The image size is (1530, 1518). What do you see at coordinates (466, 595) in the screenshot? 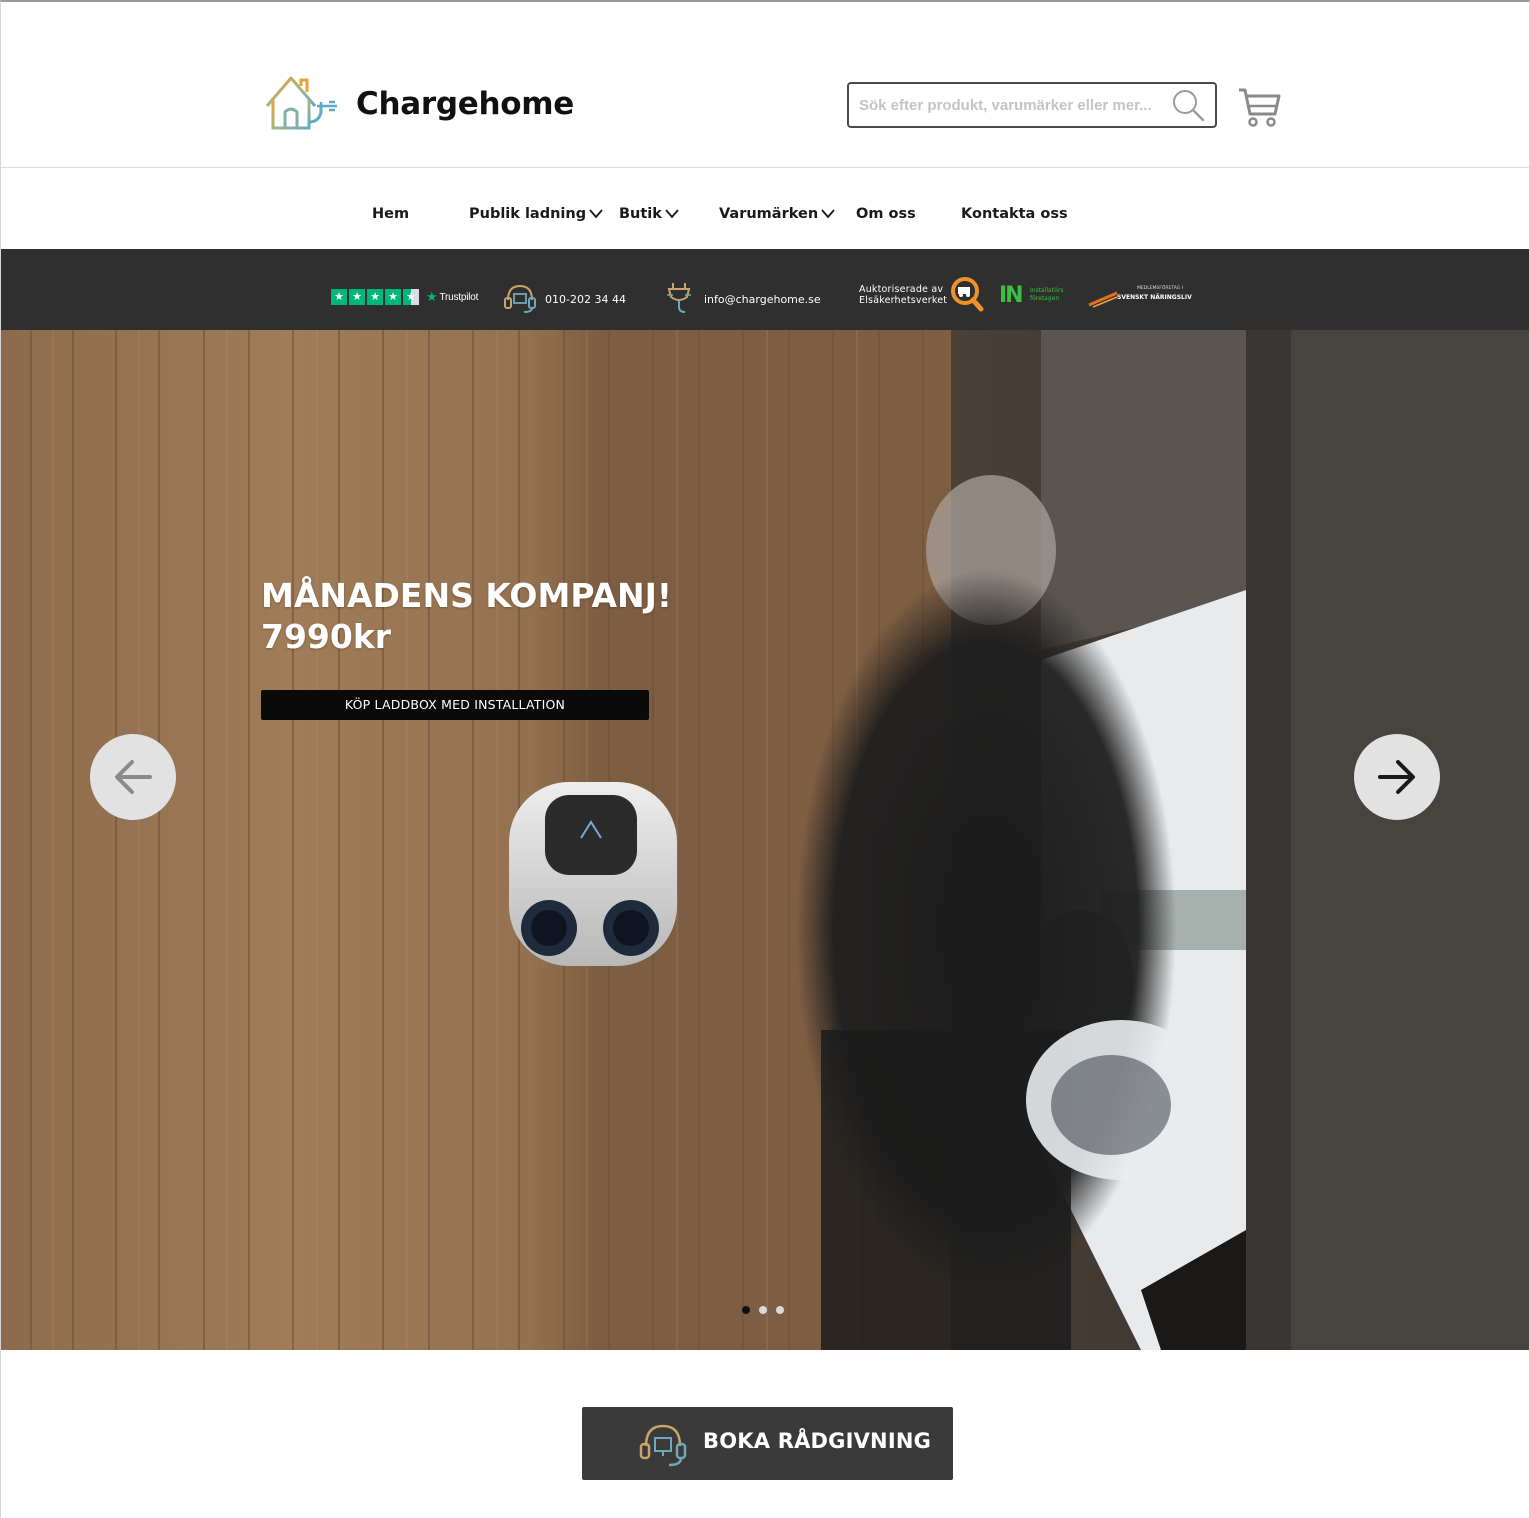
I see `hero-title-line1: MÅNADENS KOMPANJ!` at bounding box center [466, 595].